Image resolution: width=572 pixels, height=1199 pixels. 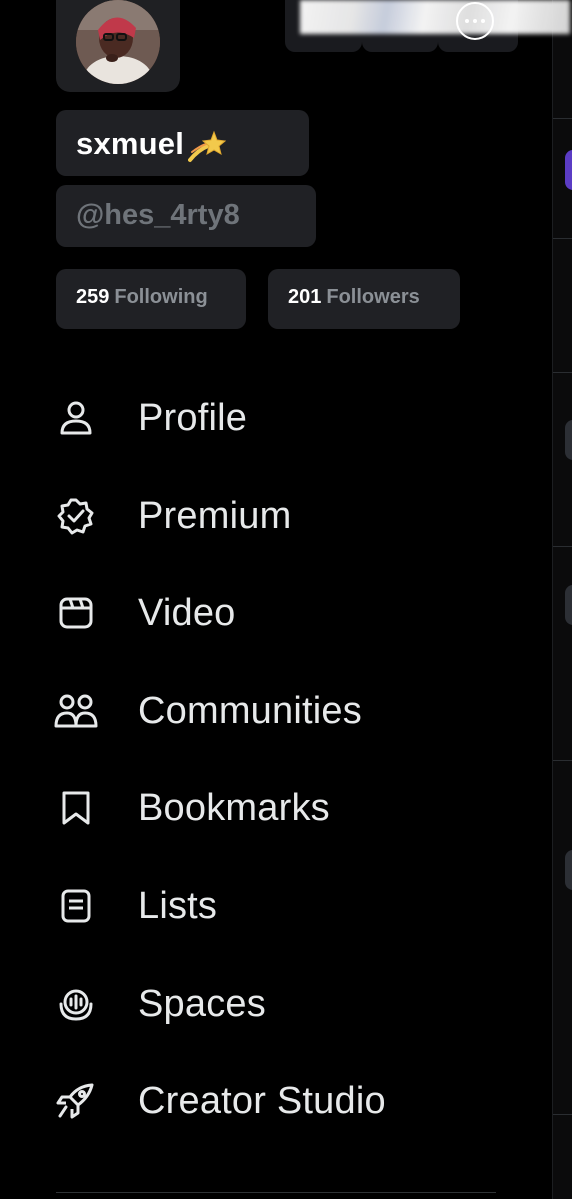 I want to click on menu-item-bookmarks: Bookmarks, so click(x=289, y=808).